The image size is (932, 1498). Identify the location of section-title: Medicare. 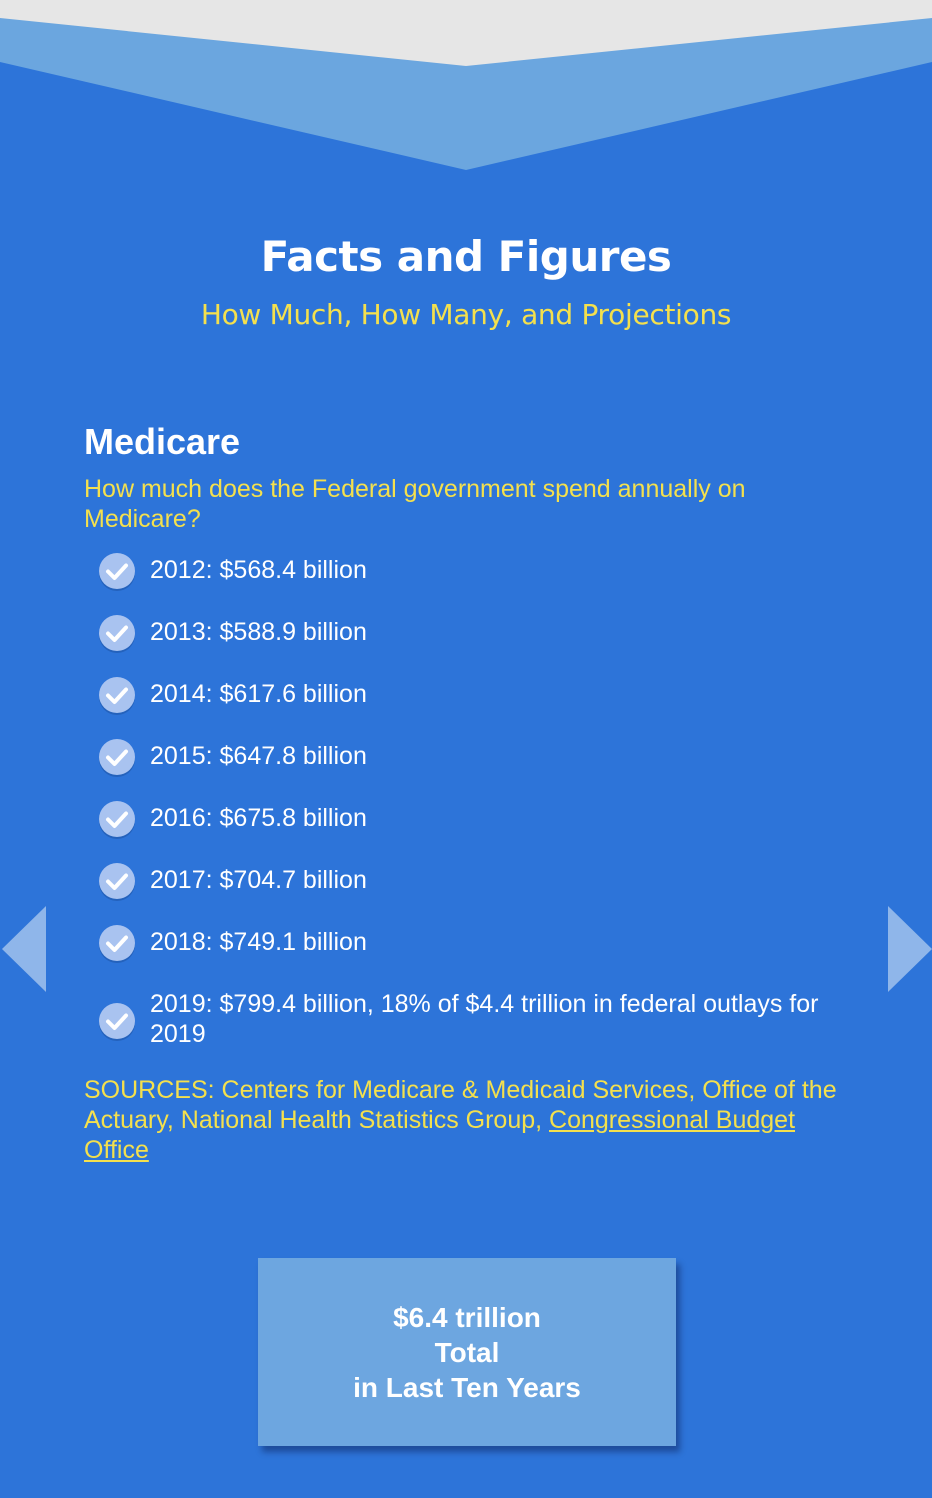
(162, 441).